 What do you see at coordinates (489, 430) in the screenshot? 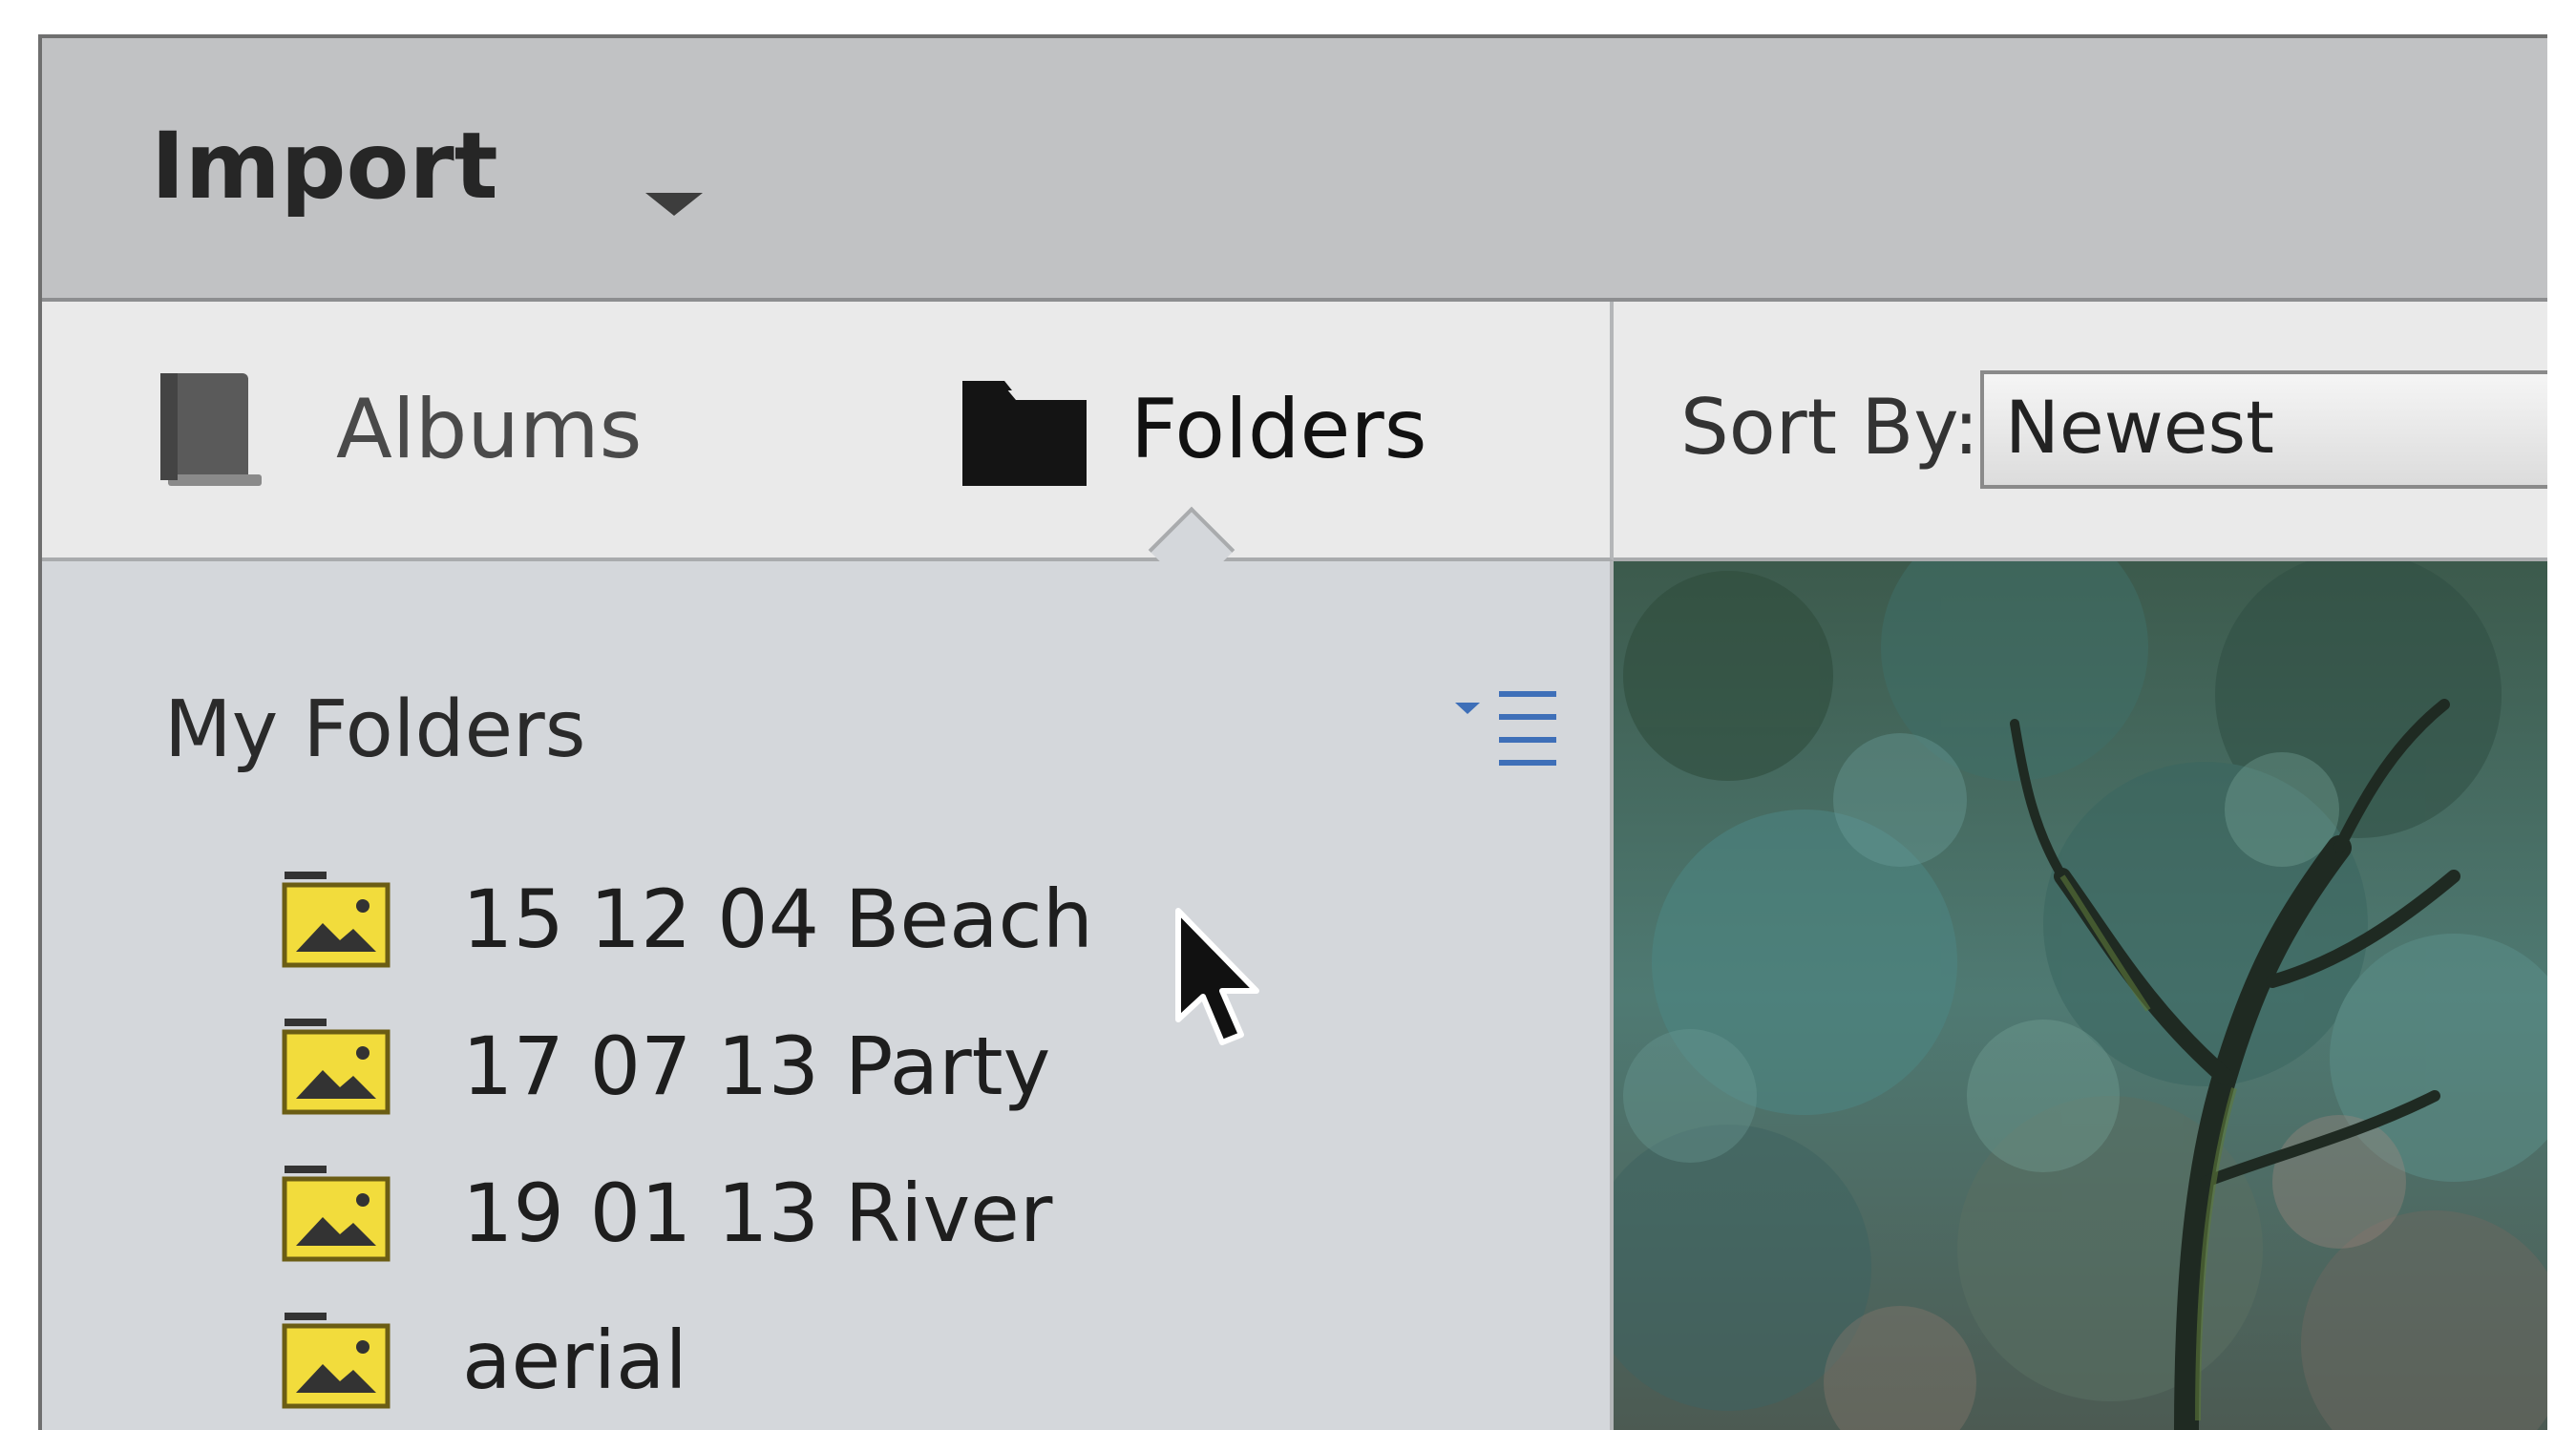
I see `tab-albums-label: Albums` at bounding box center [489, 430].